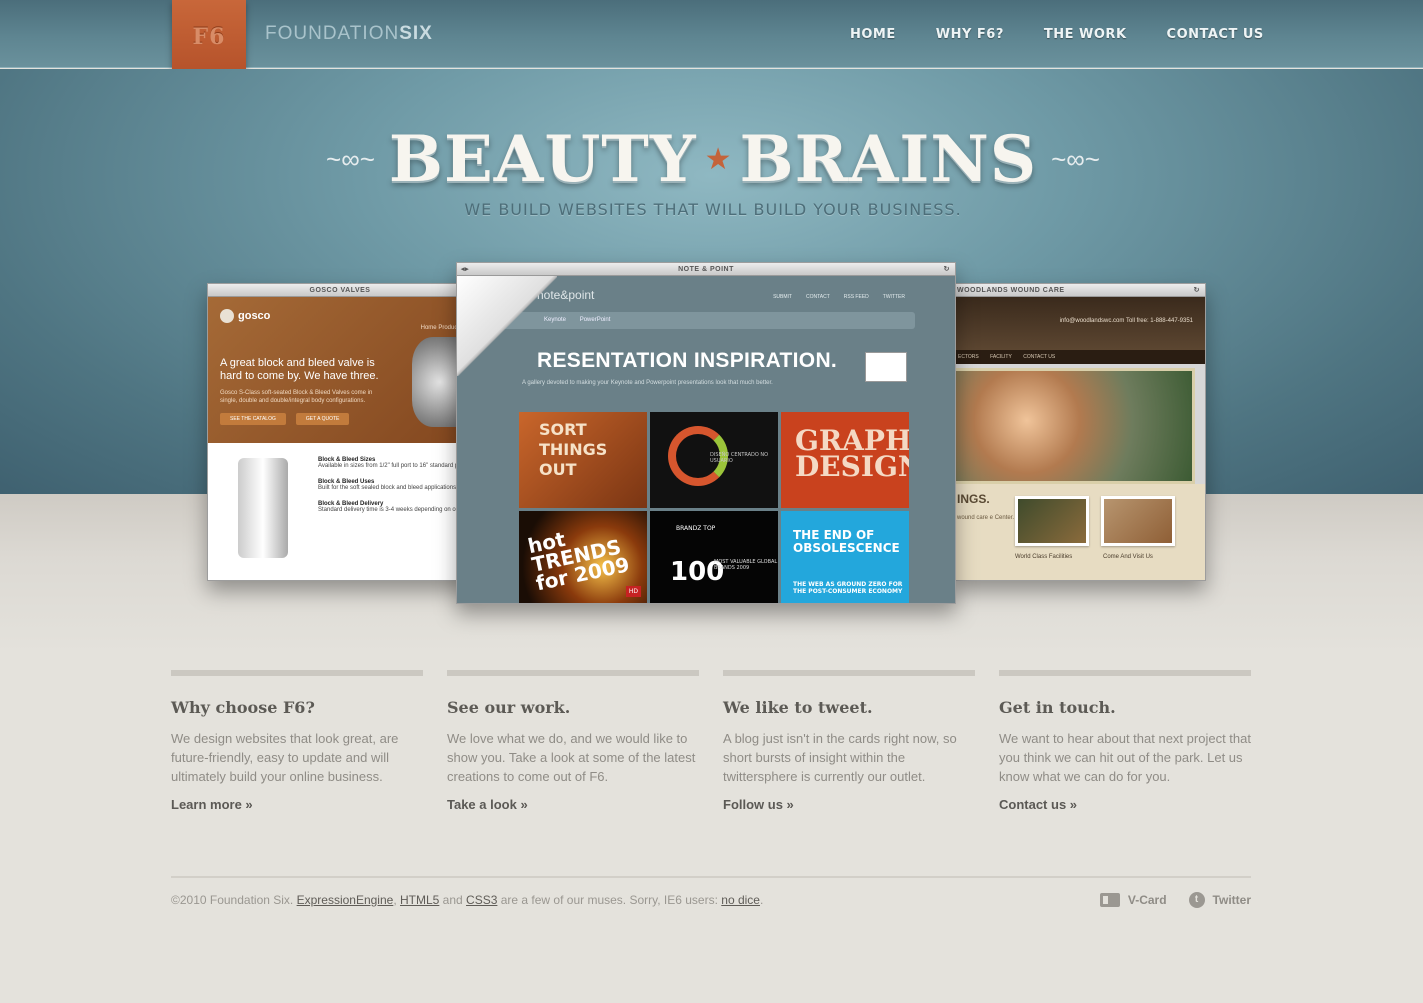  I want to click on tile-text: BRANDZ TOP, so click(696, 528).